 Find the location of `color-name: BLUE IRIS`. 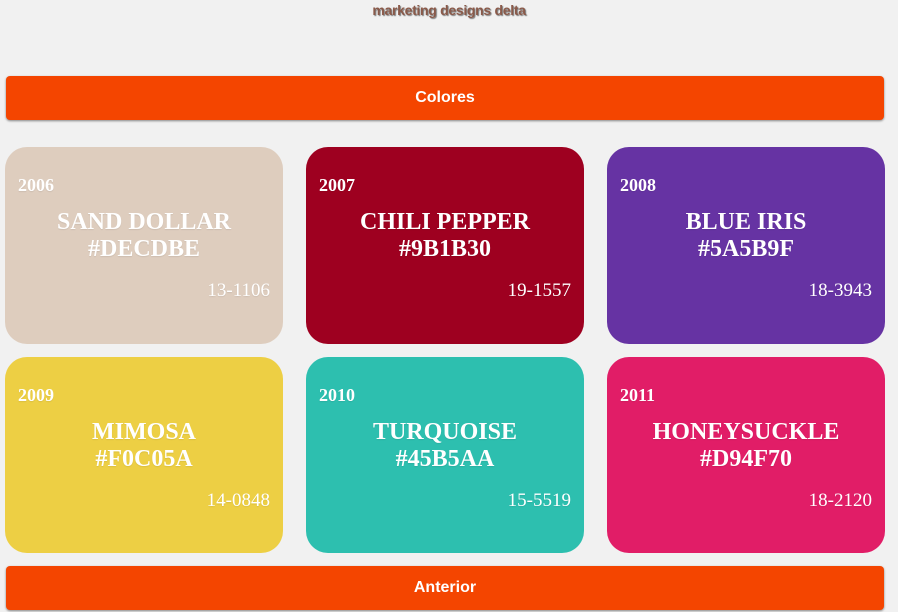

color-name: BLUE IRIS is located at coordinates (746, 222).